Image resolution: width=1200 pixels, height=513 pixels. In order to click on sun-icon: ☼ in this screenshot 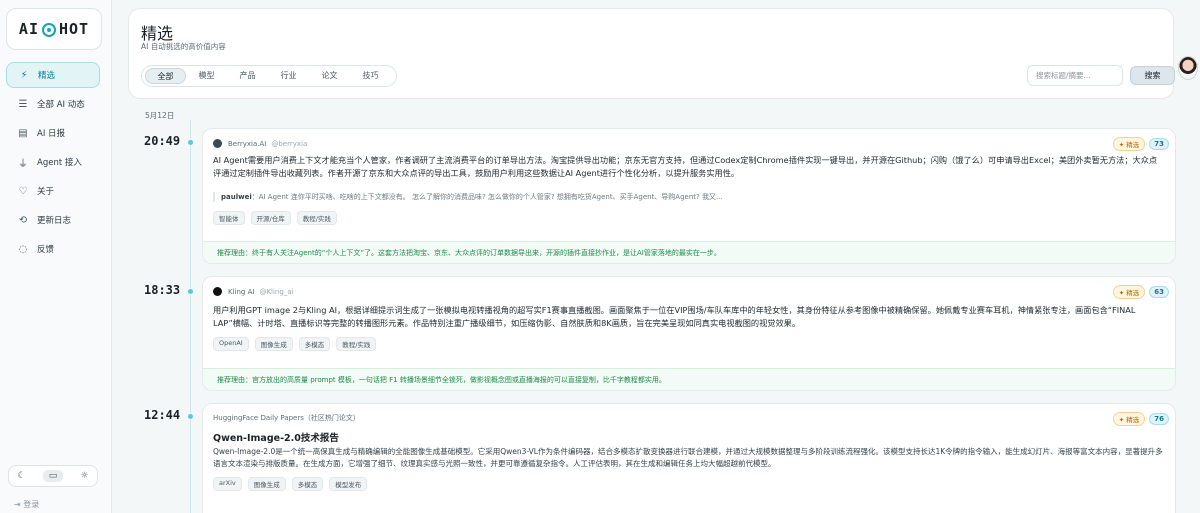, I will do `click(84, 476)`.